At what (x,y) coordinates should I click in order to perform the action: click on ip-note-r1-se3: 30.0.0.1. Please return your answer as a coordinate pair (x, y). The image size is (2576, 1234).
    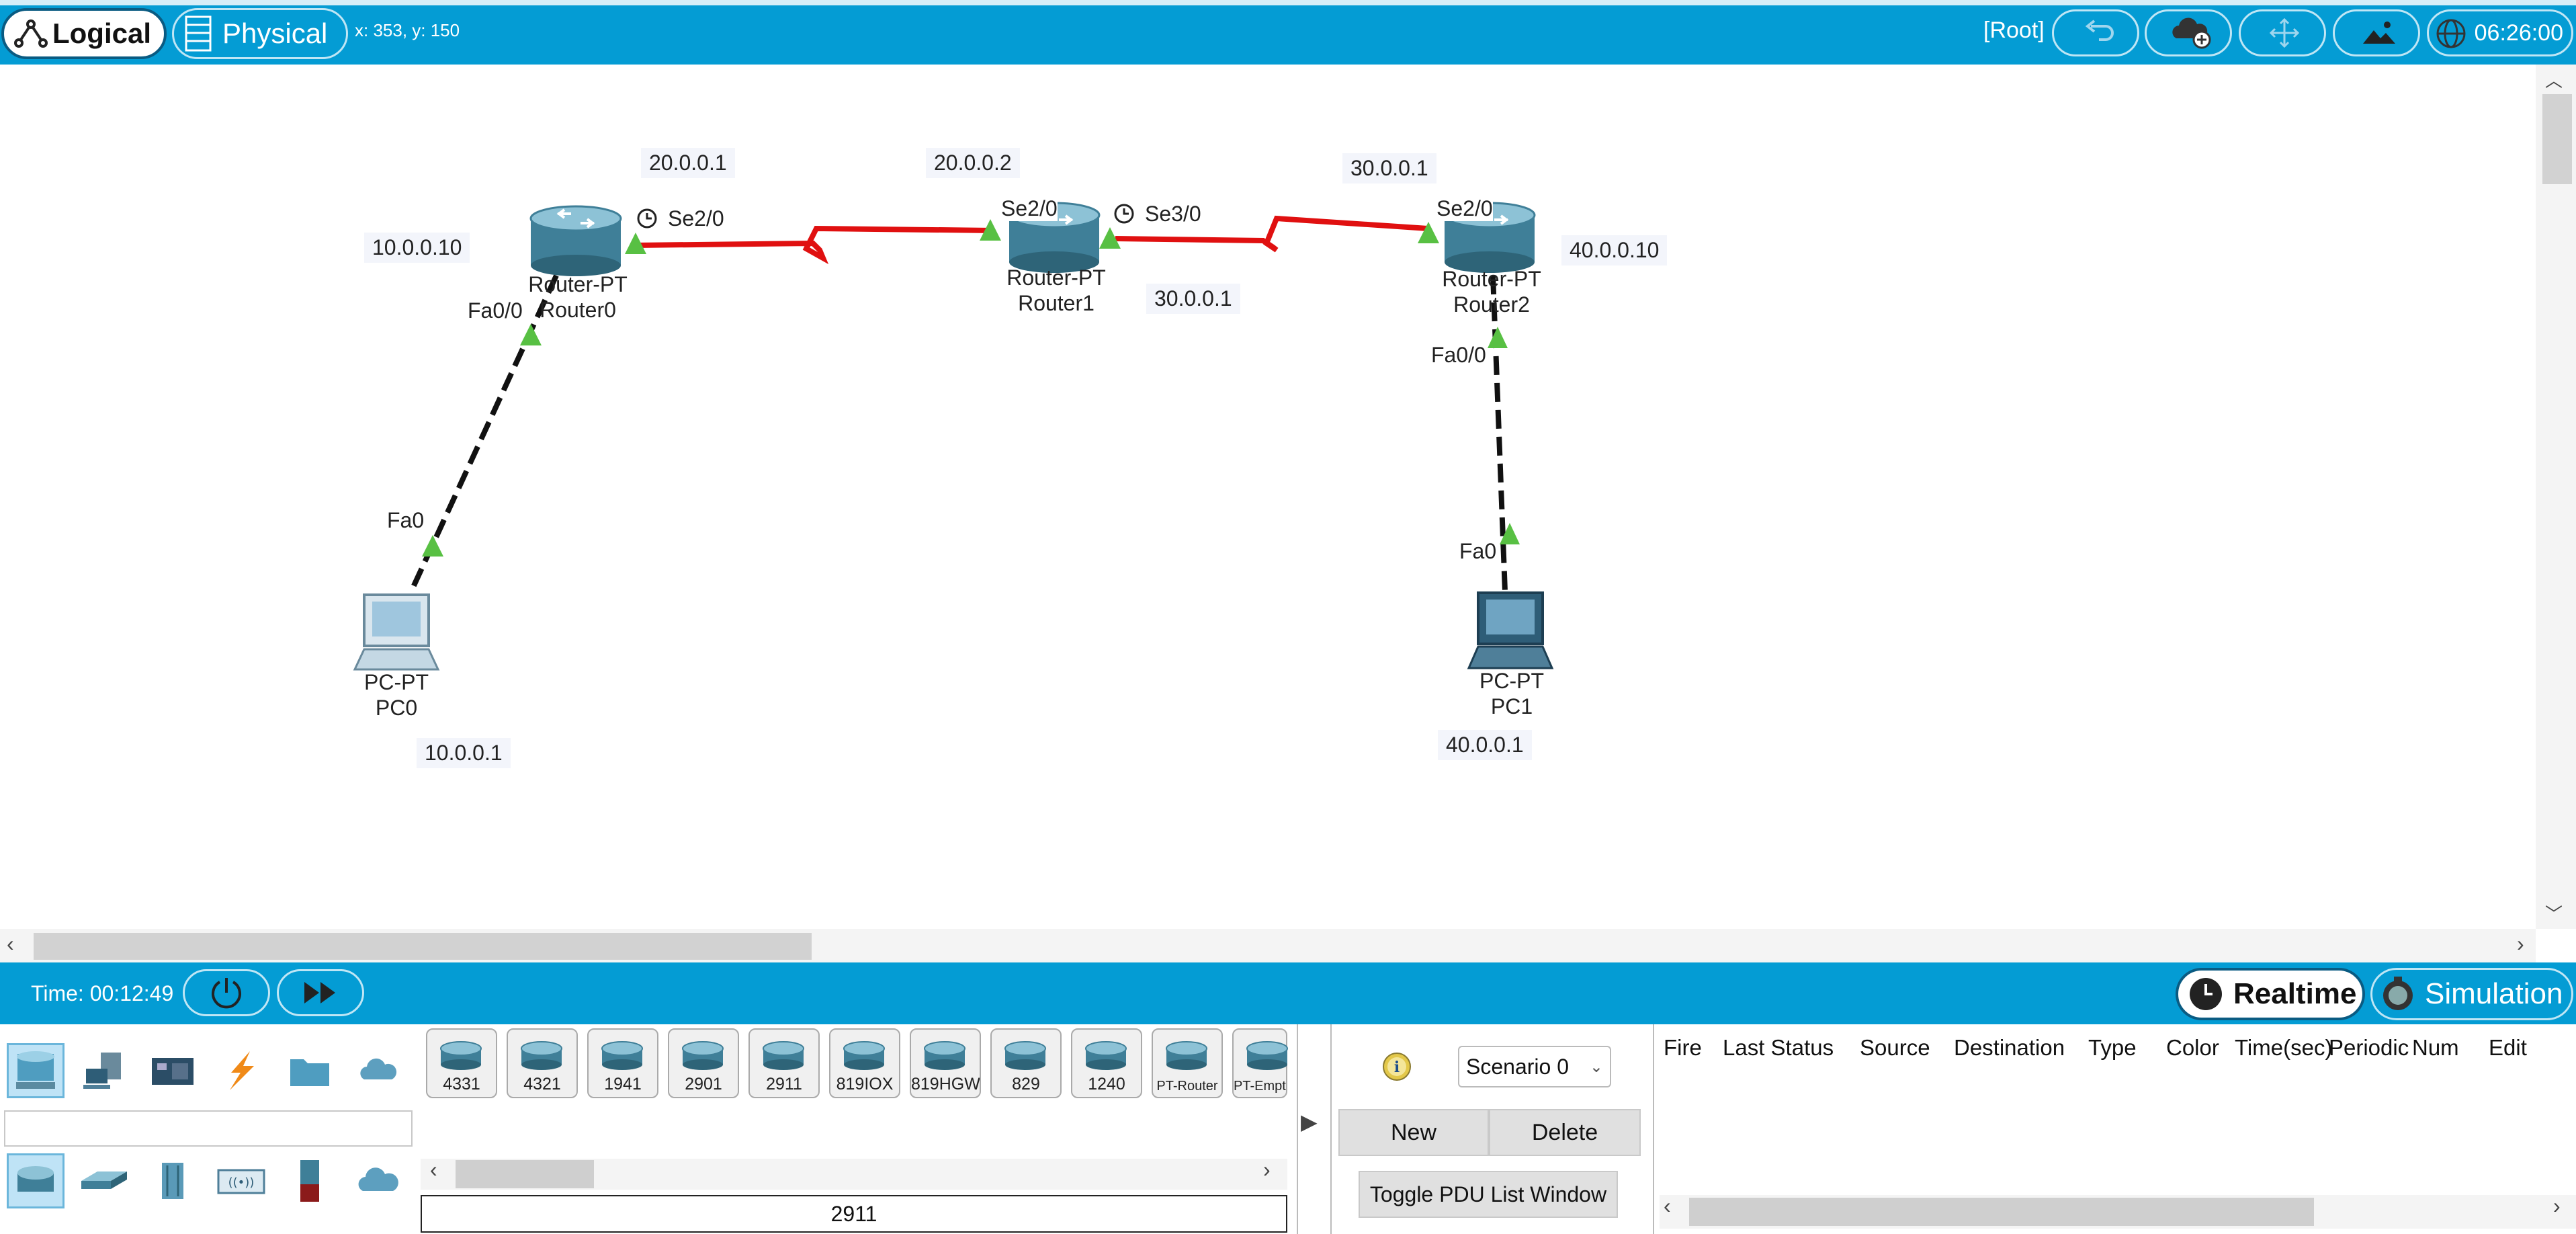
    Looking at the image, I should click on (1193, 299).